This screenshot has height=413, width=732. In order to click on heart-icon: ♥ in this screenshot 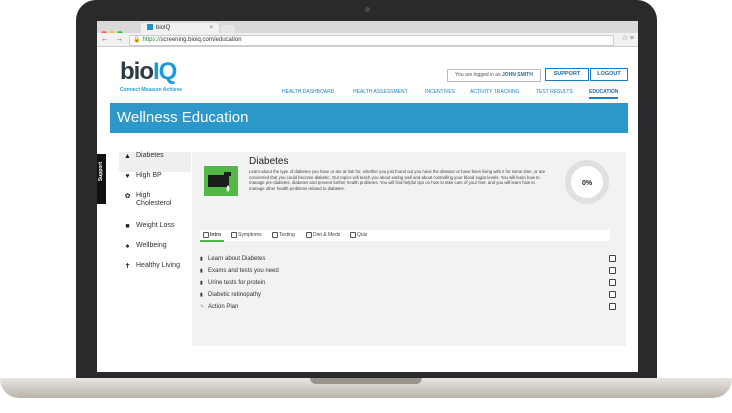, I will do `click(127, 176)`.